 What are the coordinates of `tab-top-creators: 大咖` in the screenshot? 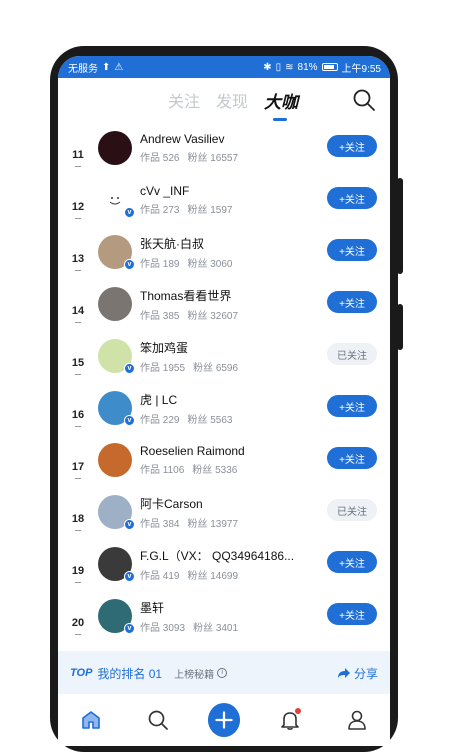 It's located at (281, 104).